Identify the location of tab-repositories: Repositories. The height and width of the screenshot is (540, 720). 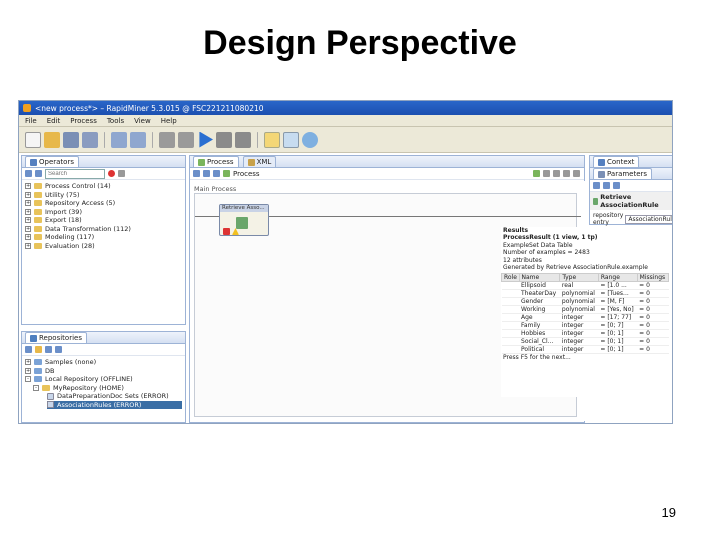
(56, 337).